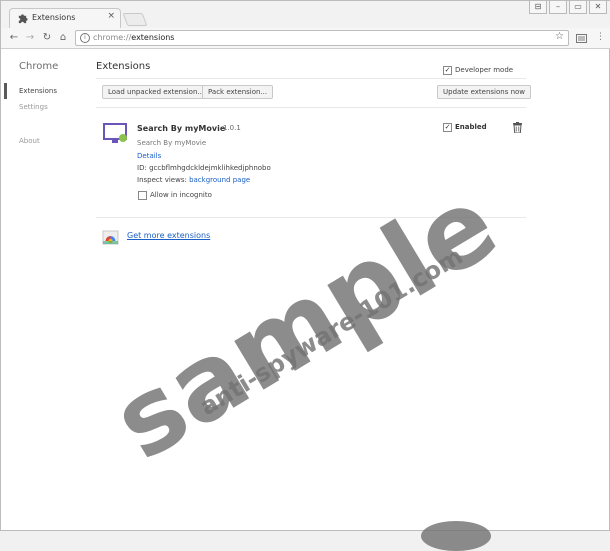 This screenshot has width=610, height=551. Describe the element at coordinates (232, 128) in the screenshot. I see `extension-version: 1.0.1` at that location.